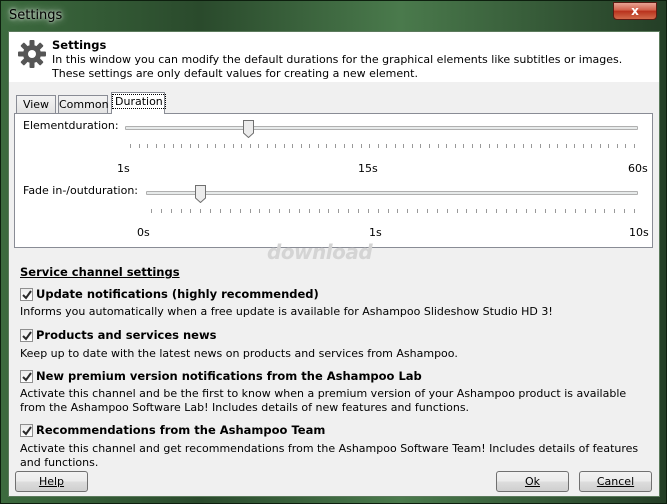 The width and height of the screenshot is (667, 504). I want to click on close-button: x, so click(635, 11).